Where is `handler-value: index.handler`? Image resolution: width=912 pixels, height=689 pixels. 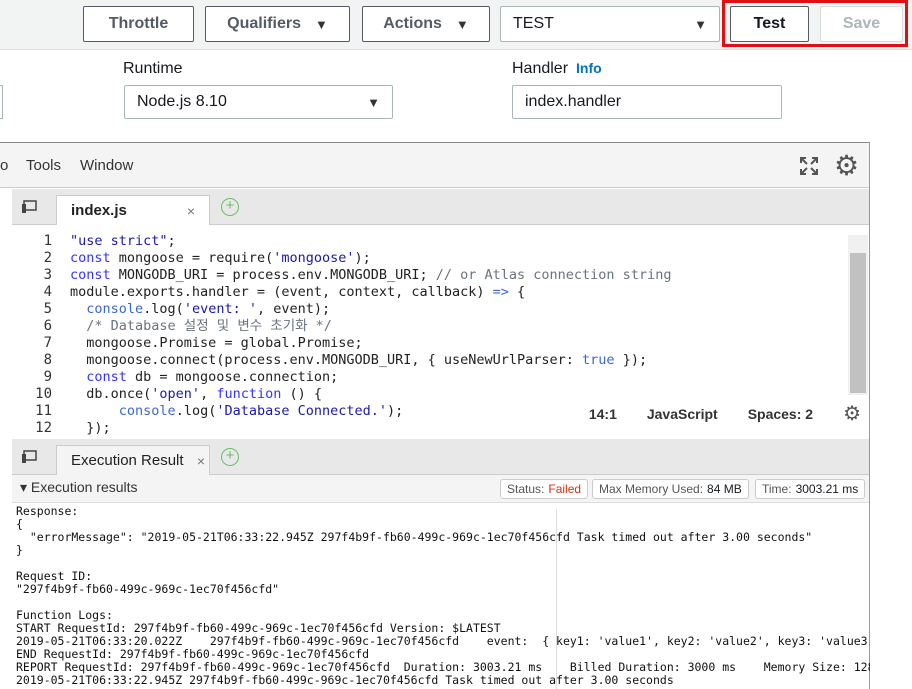 handler-value: index.handler is located at coordinates (573, 101).